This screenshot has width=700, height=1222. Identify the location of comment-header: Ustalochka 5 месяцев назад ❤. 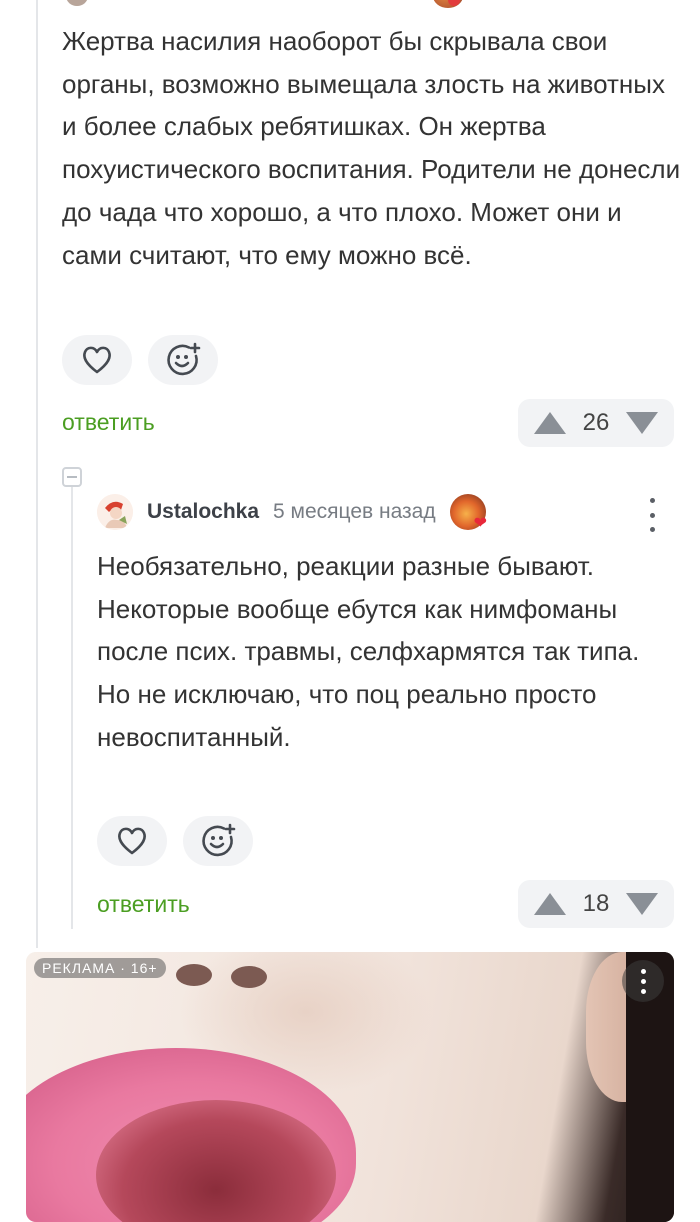
(292, 512).